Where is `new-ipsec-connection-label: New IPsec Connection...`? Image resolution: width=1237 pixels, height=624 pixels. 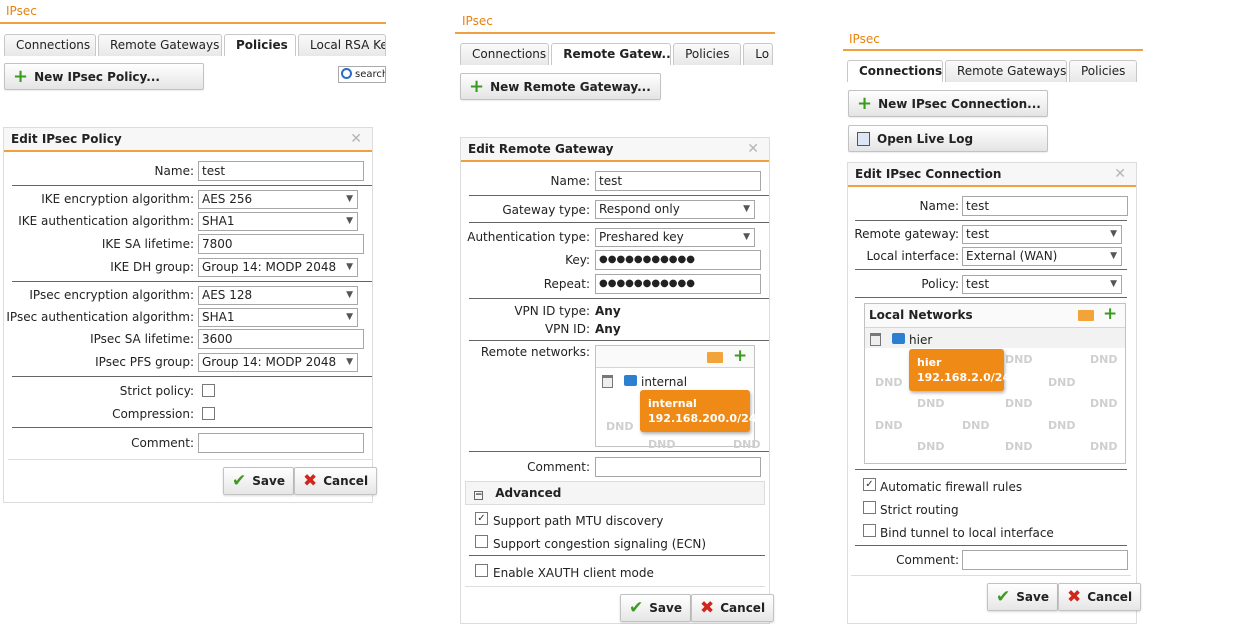
new-ipsec-connection-label: New IPsec Connection... is located at coordinates (959, 103).